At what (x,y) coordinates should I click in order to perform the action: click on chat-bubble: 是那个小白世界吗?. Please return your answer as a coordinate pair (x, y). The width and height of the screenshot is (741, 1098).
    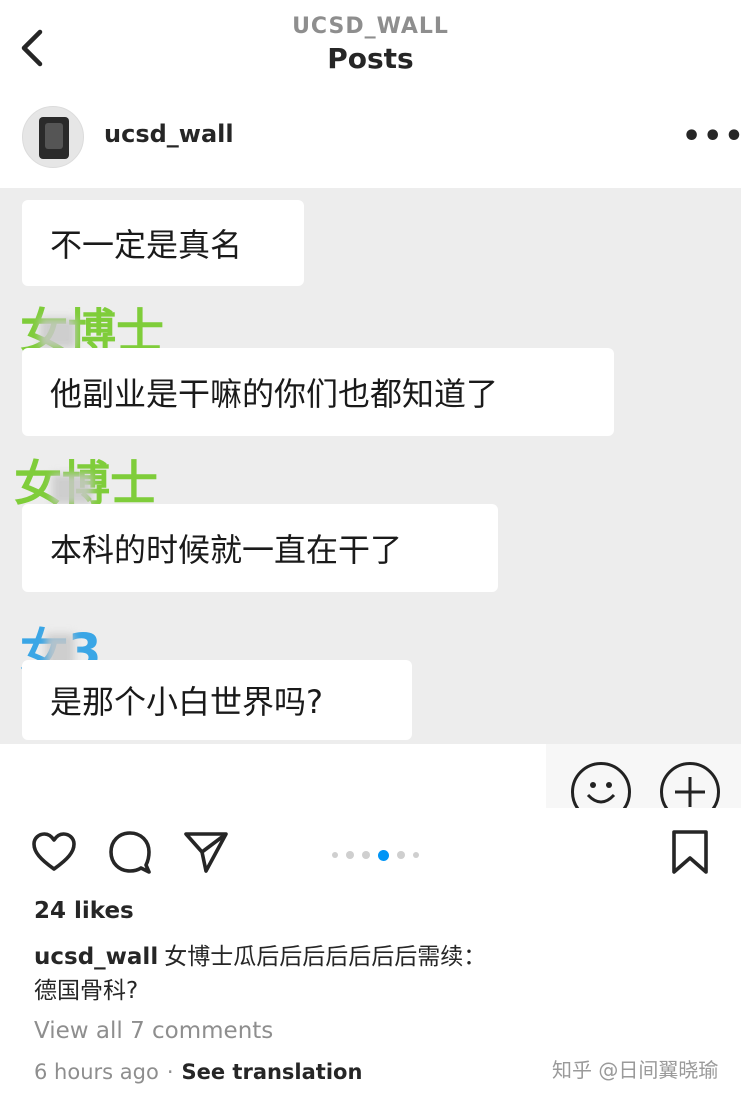
    Looking at the image, I should click on (217, 700).